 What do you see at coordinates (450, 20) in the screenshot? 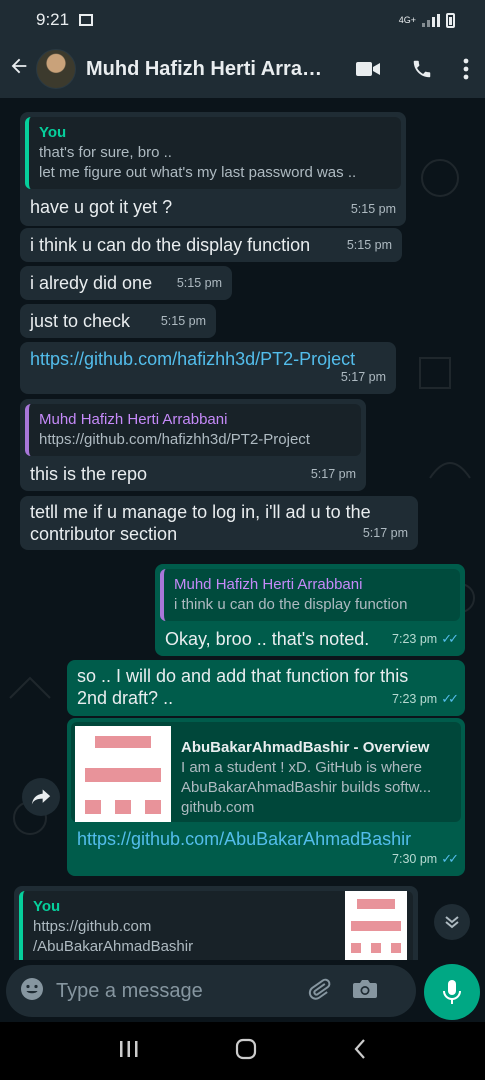
I see `battery-icon` at bounding box center [450, 20].